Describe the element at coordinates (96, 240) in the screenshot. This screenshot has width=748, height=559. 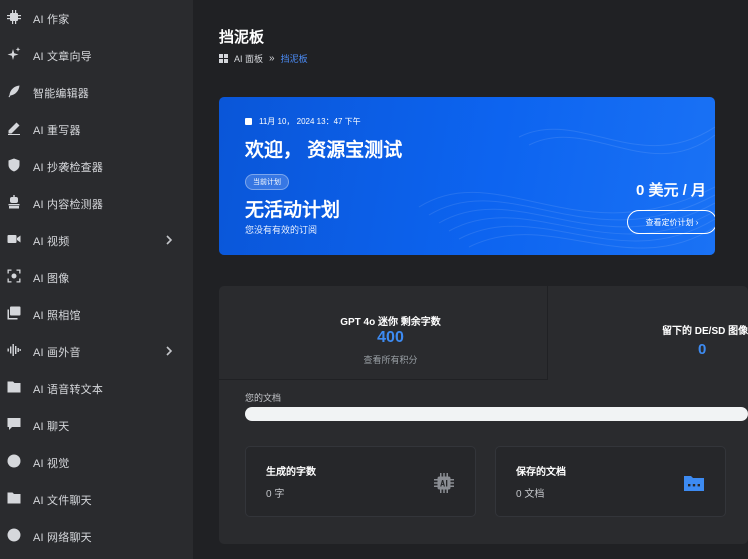
I see `sidebar-item-video: AI 视频` at that location.